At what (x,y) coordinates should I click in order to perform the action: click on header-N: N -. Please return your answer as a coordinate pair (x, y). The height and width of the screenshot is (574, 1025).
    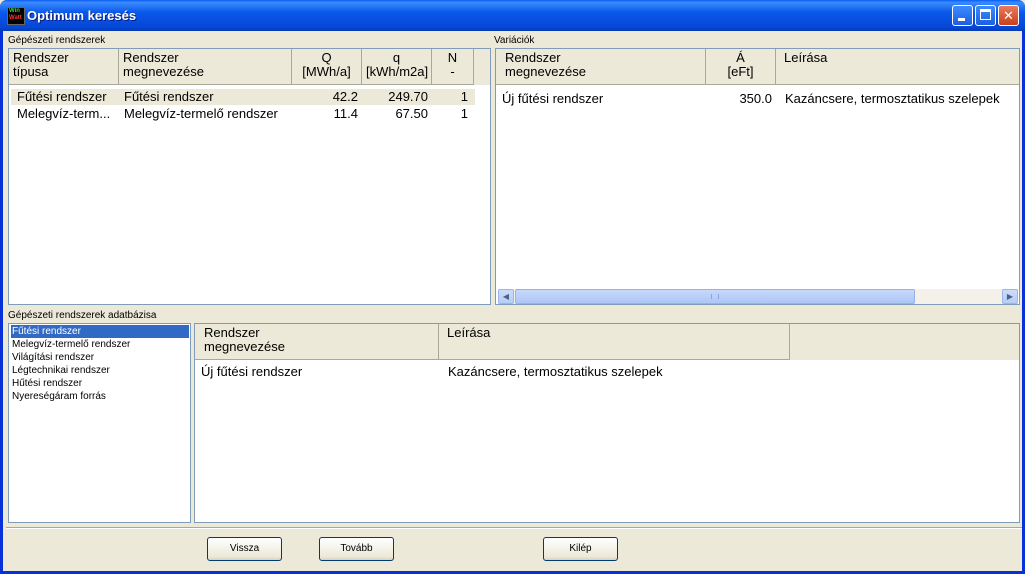
    Looking at the image, I should click on (453, 67).